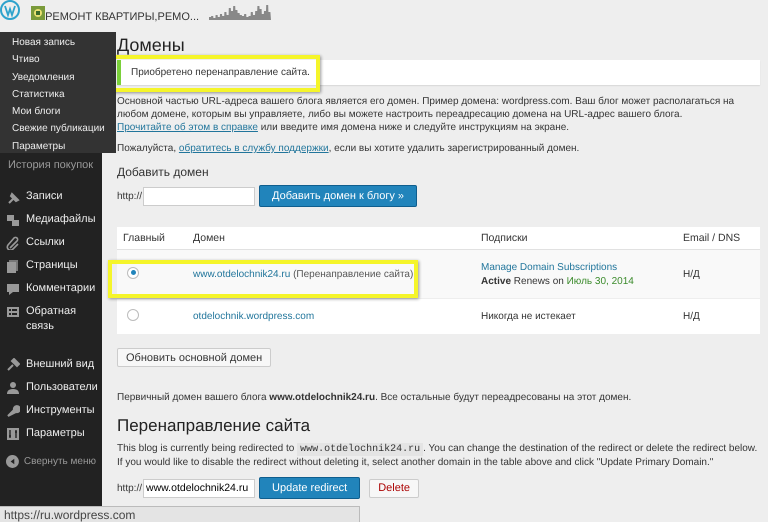 The width and height of the screenshot is (768, 522). Describe the element at coordinates (187, 127) in the screenshot. I see `help-link: Прочитайте об этом в справке` at that location.